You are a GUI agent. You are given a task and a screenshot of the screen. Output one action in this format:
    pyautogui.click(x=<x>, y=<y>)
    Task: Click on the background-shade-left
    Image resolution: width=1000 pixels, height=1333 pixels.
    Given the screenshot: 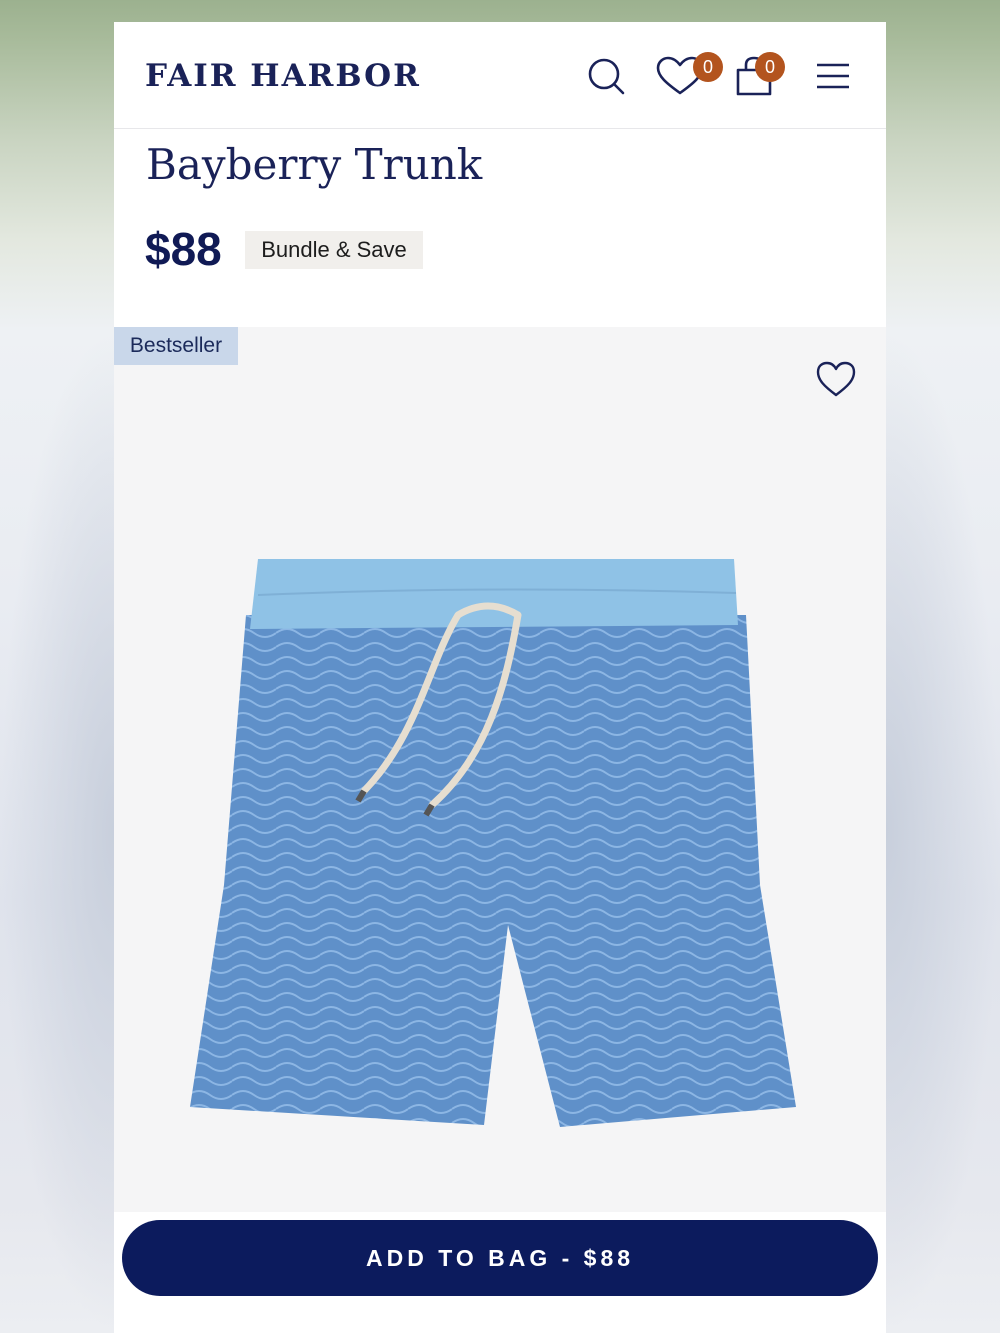 What is the action you would take?
    pyautogui.click(x=57, y=831)
    